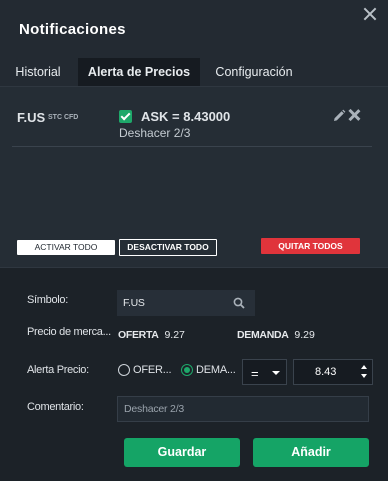  Describe the element at coordinates (239, 303) in the screenshot. I see `search-icon` at that location.